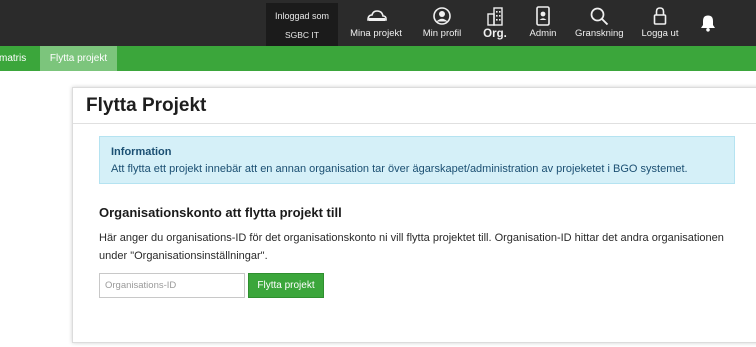 This screenshot has height=347, width=756. Describe the element at coordinates (302, 16) in the screenshot. I see `logged-in-label: Inloggad som` at that location.